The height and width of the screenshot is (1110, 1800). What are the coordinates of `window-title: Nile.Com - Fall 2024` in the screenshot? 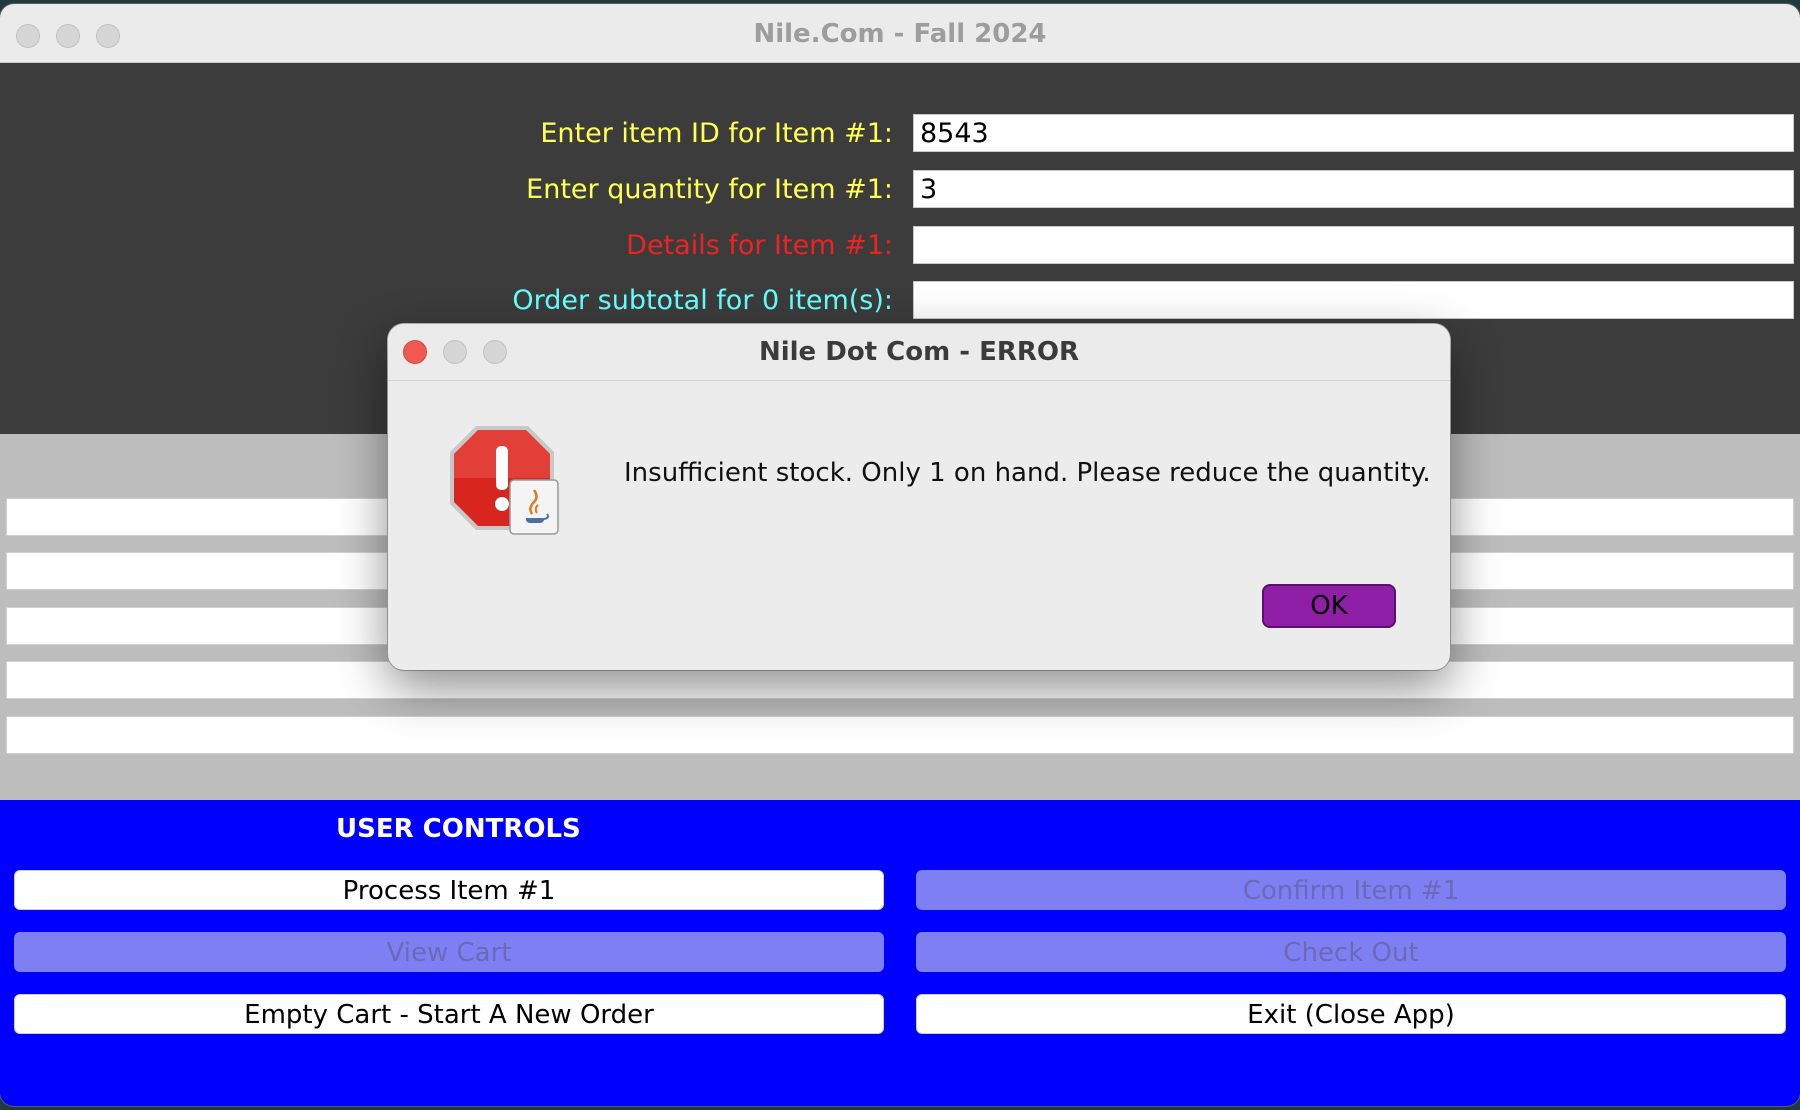 It's located at (900, 34).